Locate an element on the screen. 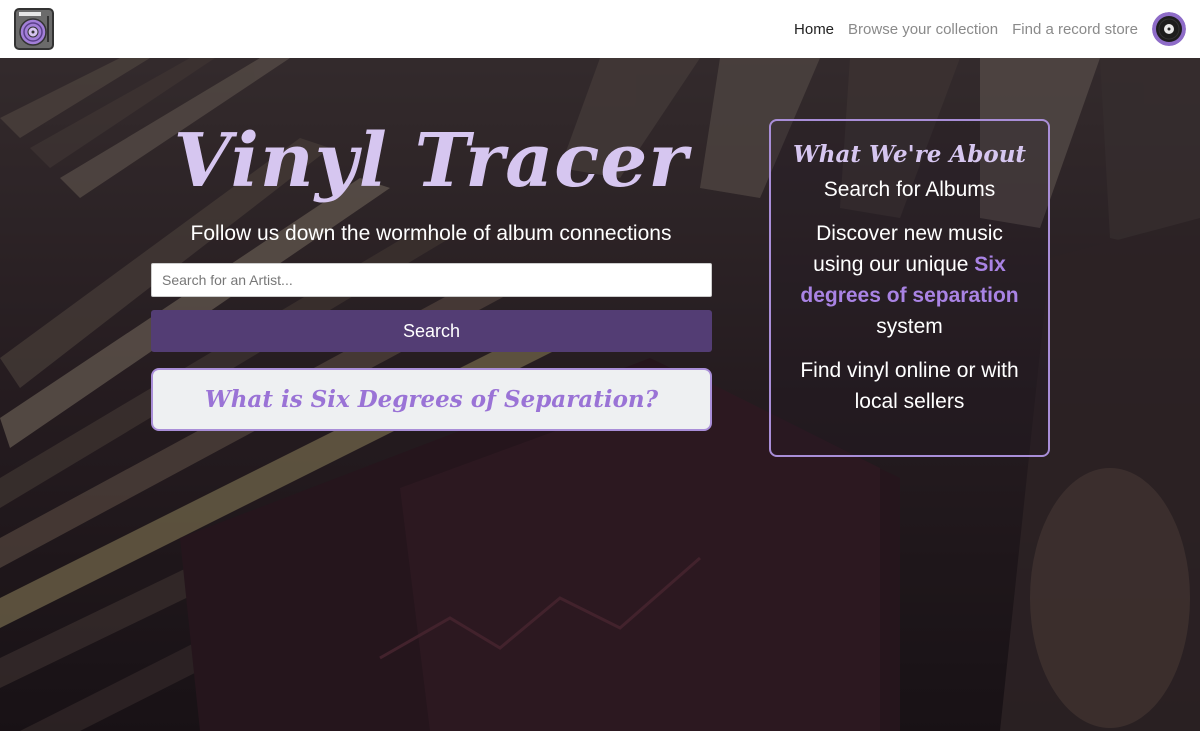 Image resolution: width=1200 pixels, height=731 pixels. about-search-albums: Search for Albums is located at coordinates (909, 189).